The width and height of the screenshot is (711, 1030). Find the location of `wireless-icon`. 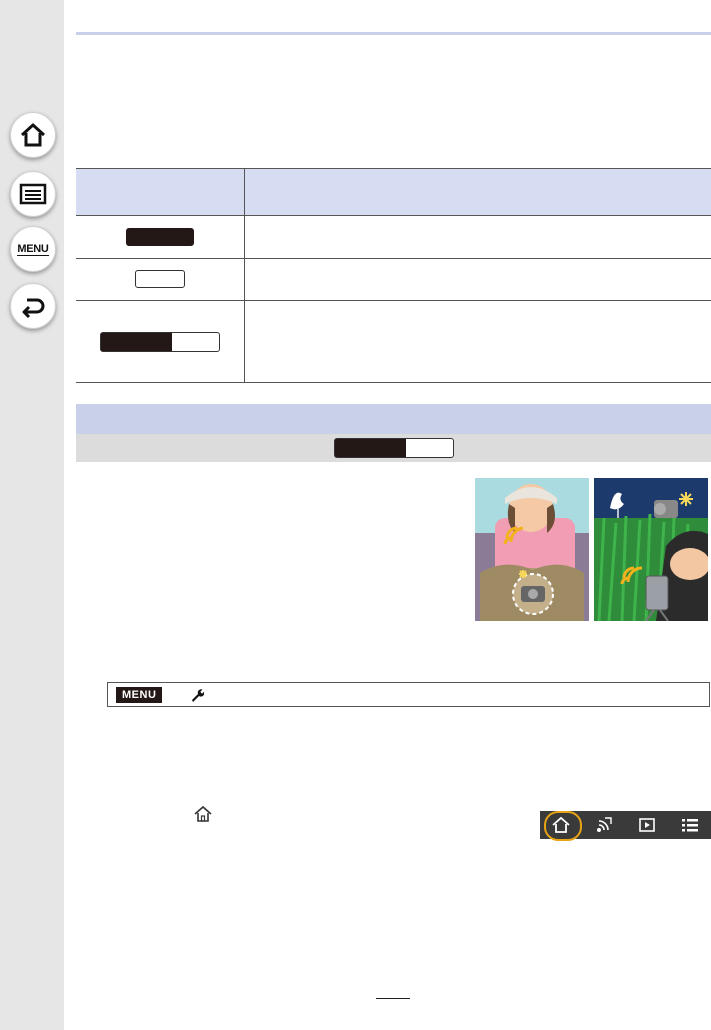

wireless-icon is located at coordinates (604, 824).